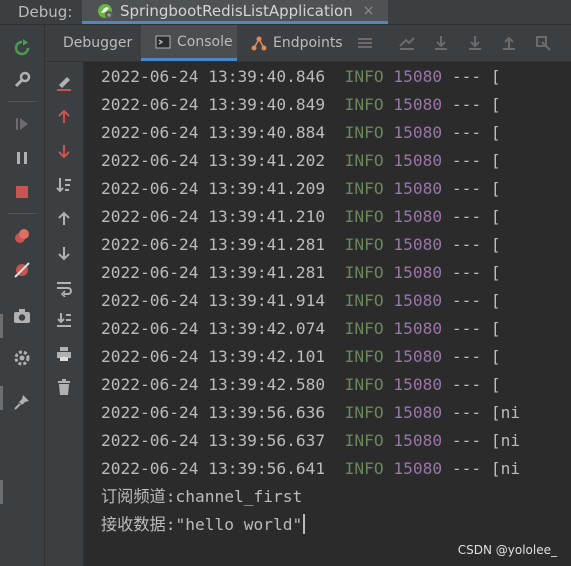 This screenshot has height=566, width=571. I want to click on log-line: 2022-06-24 13:39:40.849 INFO 15080 --- [, so click(301, 104).